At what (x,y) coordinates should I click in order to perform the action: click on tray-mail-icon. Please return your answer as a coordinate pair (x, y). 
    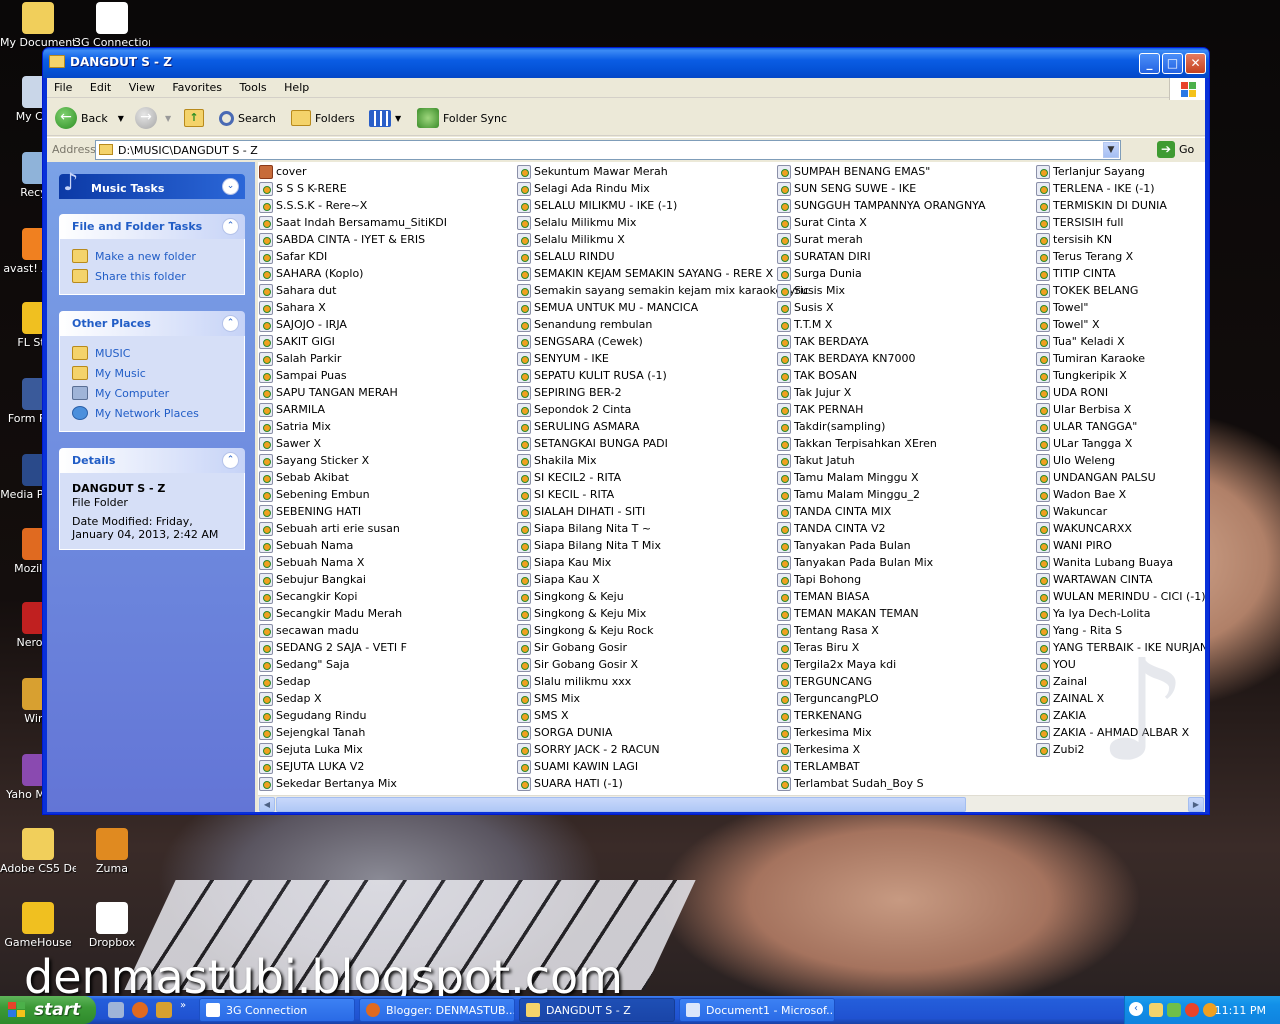
    Looking at the image, I should click on (1156, 1010).